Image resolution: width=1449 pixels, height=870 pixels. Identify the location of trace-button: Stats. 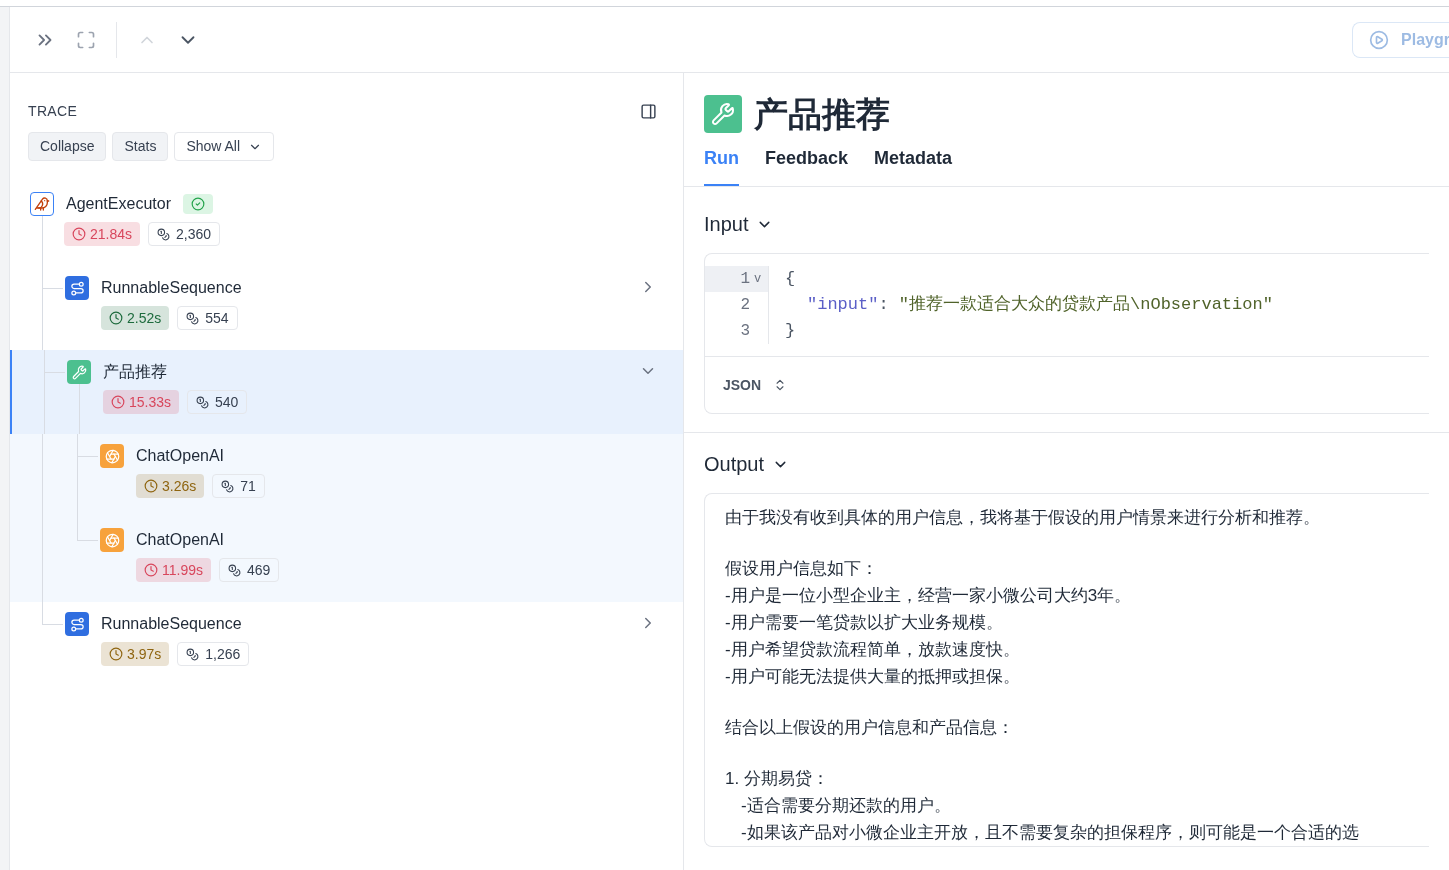
(140, 146).